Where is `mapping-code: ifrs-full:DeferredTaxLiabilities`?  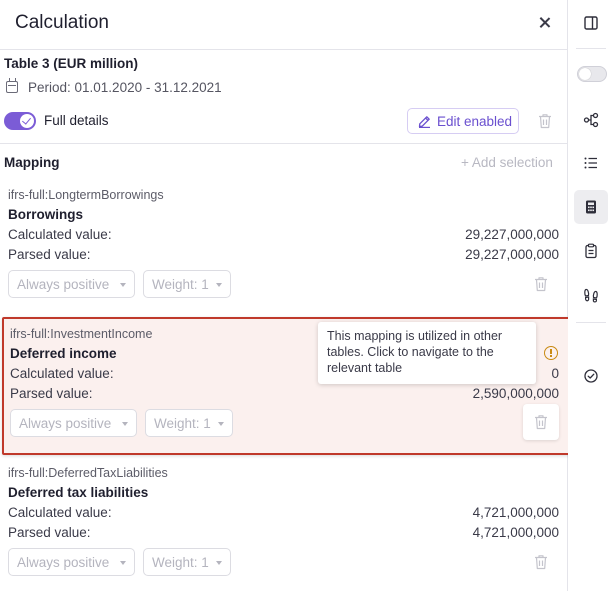 mapping-code: ifrs-full:DeferredTaxLiabilities is located at coordinates (88, 473).